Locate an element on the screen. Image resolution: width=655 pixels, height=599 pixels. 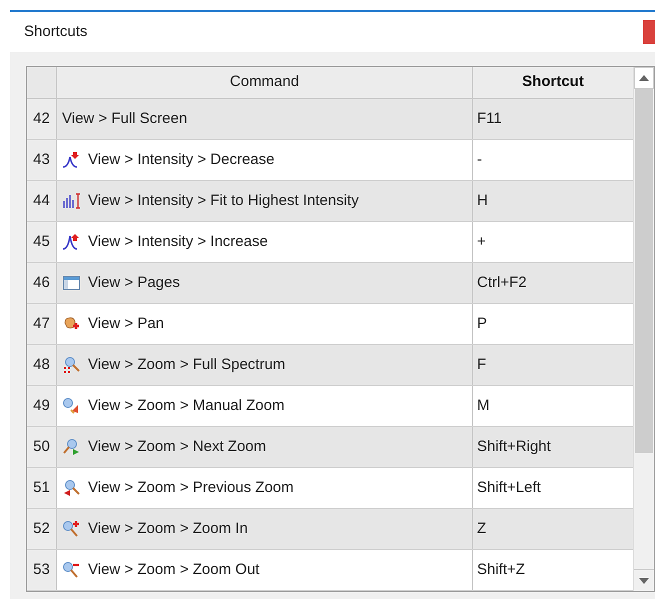
command-text: View > Pages is located at coordinates (134, 282).